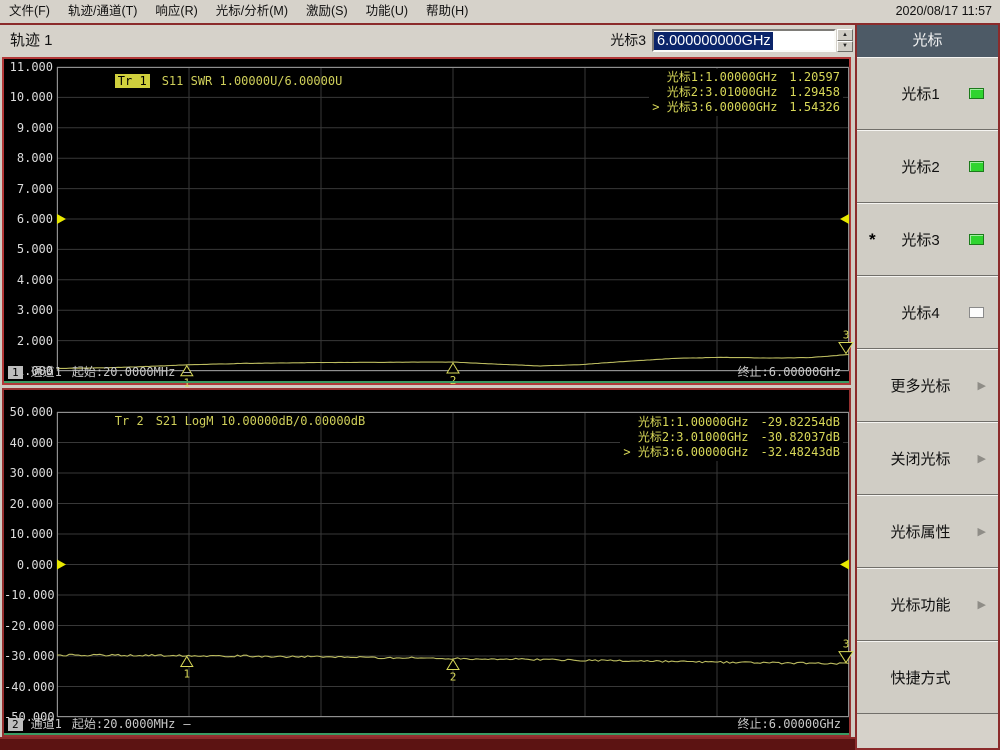 The image size is (1000, 750). What do you see at coordinates (845, 35) in the screenshot?
I see `spinner-up-button: ▲` at bounding box center [845, 35].